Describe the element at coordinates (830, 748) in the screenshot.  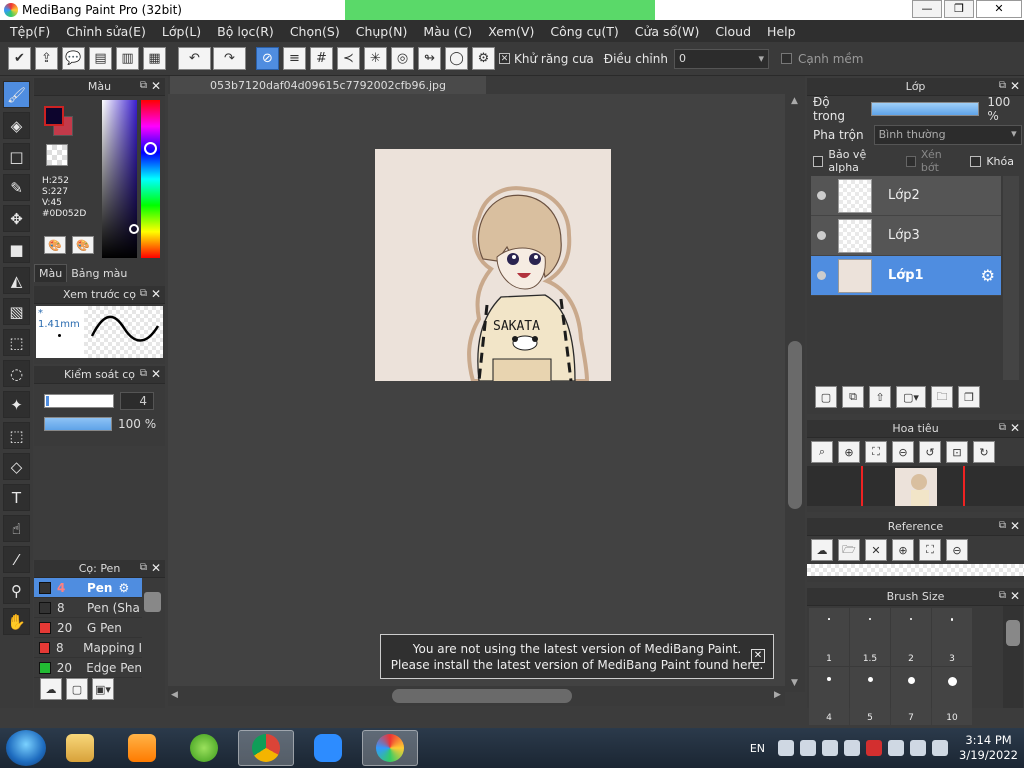
I see `display-icon` at that location.